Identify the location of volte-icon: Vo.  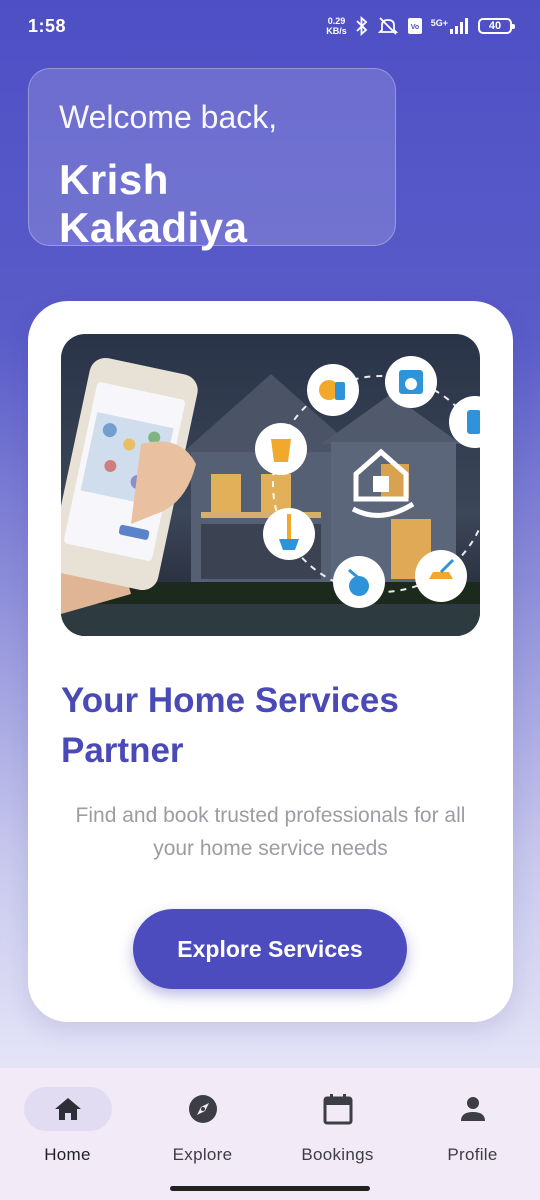
(414, 26).